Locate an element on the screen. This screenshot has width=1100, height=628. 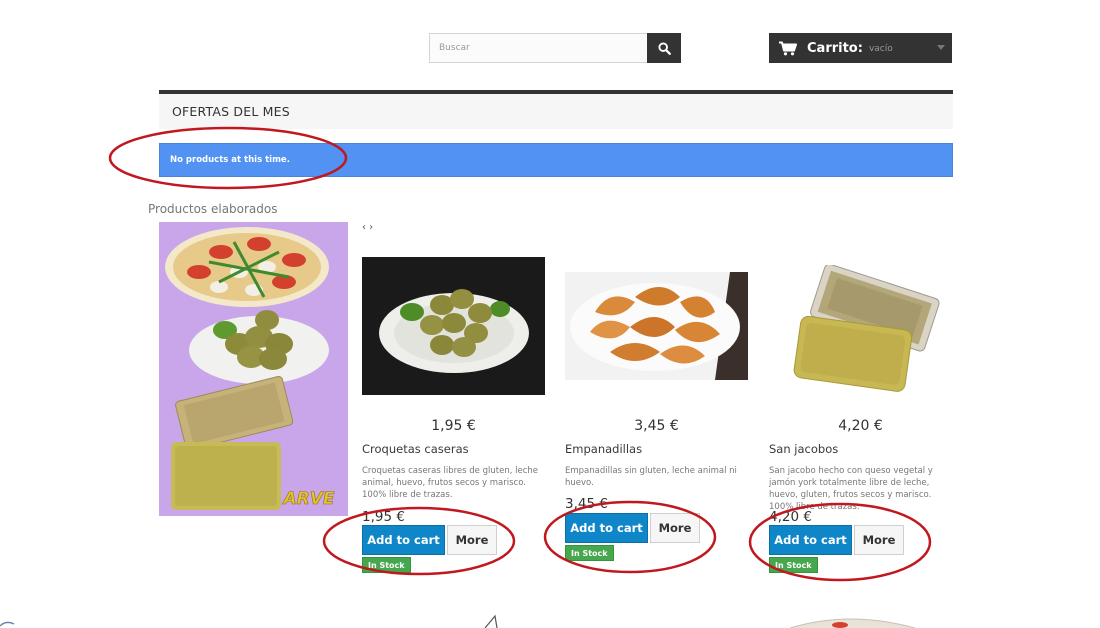
section-title: Productos elaborados is located at coordinates (213, 209).